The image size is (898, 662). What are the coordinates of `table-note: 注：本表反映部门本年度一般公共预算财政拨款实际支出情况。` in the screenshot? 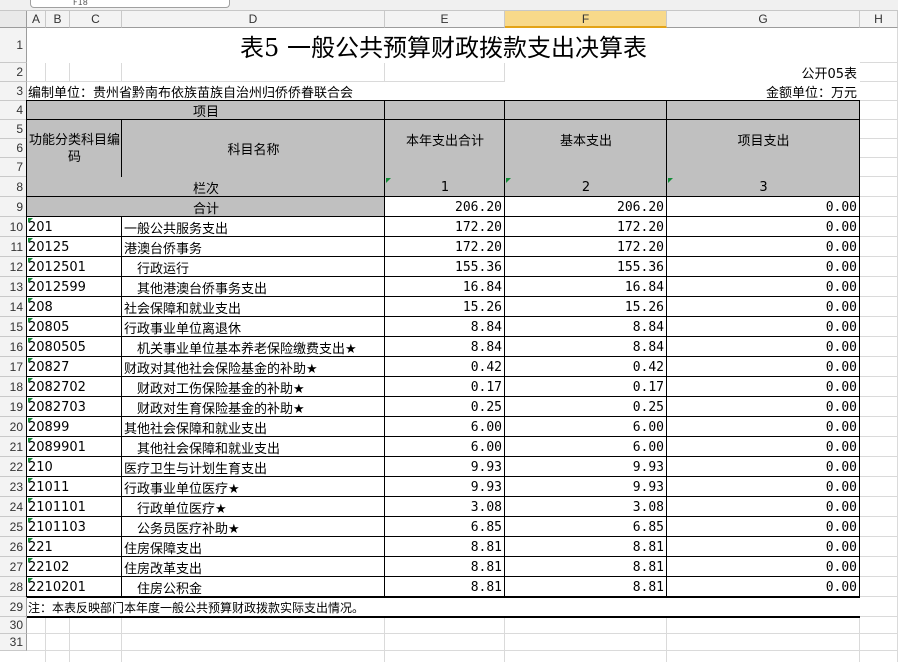 It's located at (443, 607).